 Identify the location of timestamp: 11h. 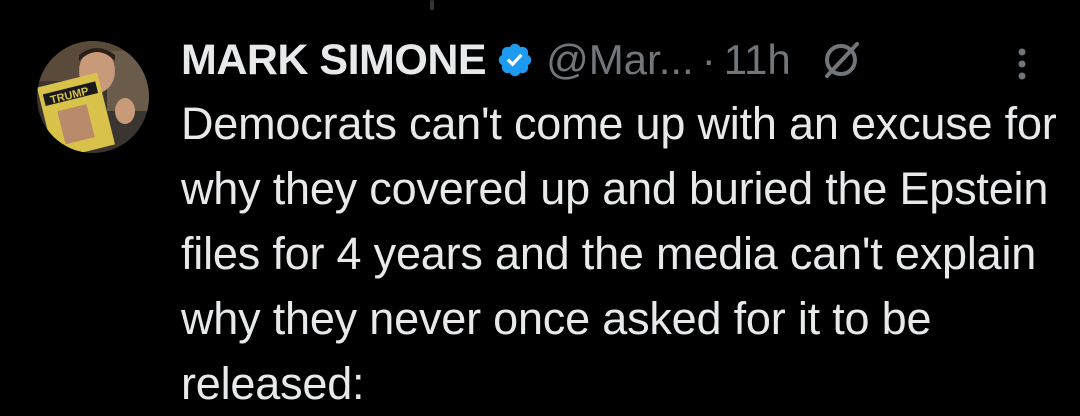
(757, 60).